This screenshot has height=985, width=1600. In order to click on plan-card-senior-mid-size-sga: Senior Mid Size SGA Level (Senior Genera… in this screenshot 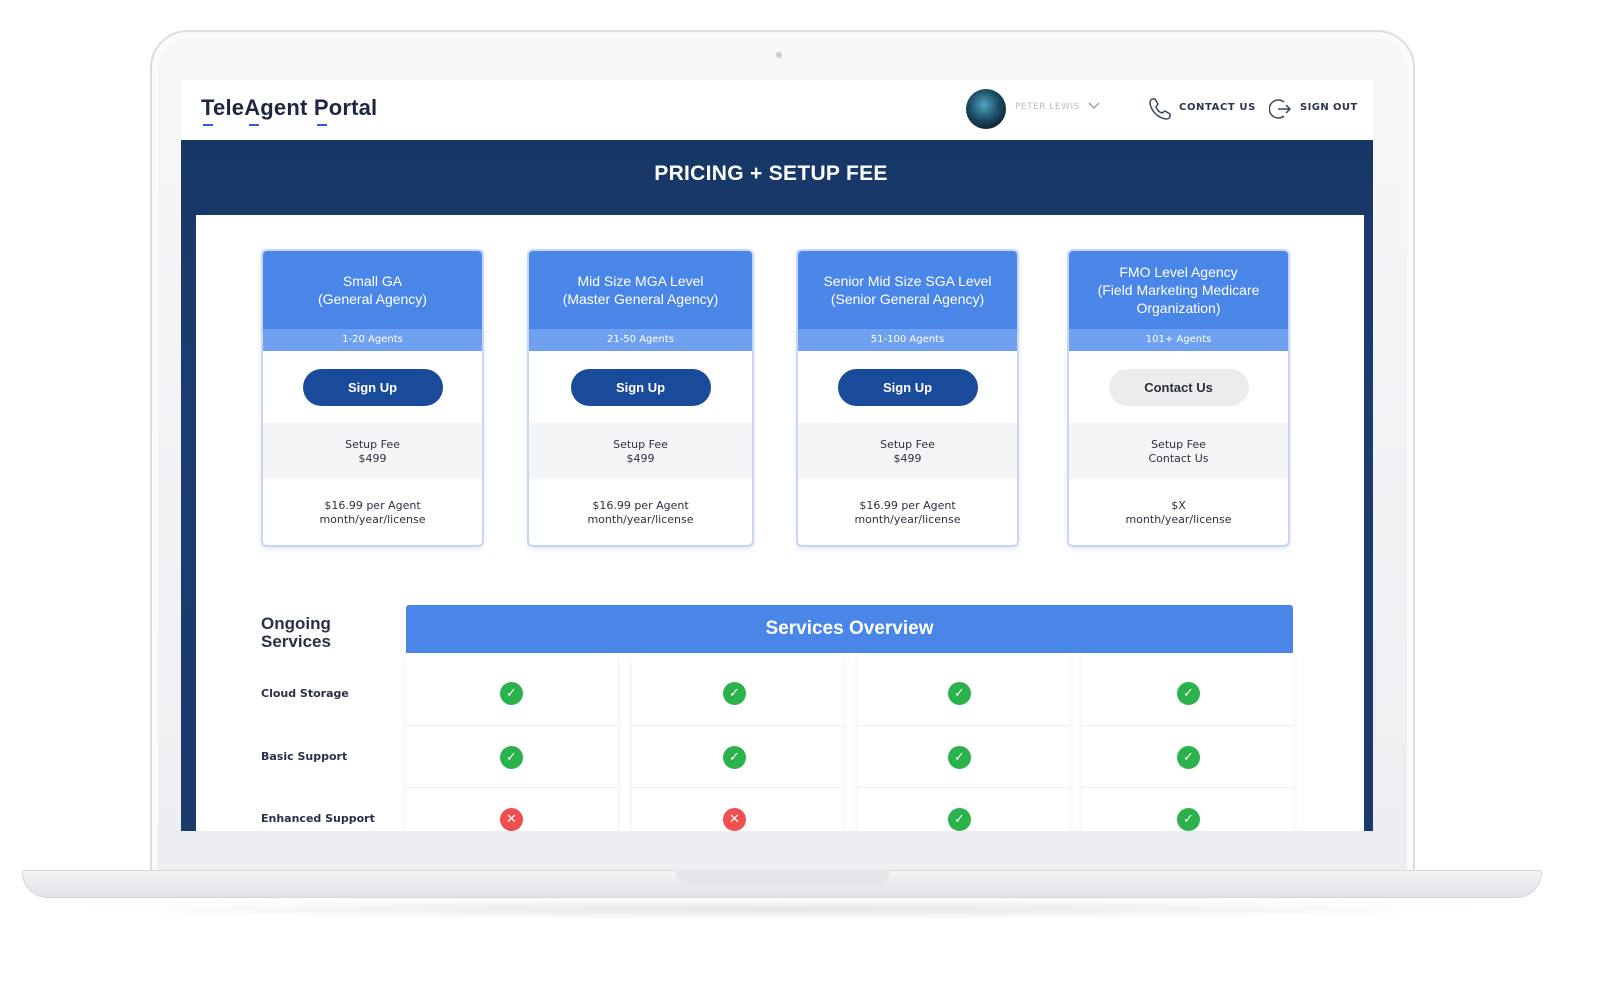, I will do `click(907, 398)`.